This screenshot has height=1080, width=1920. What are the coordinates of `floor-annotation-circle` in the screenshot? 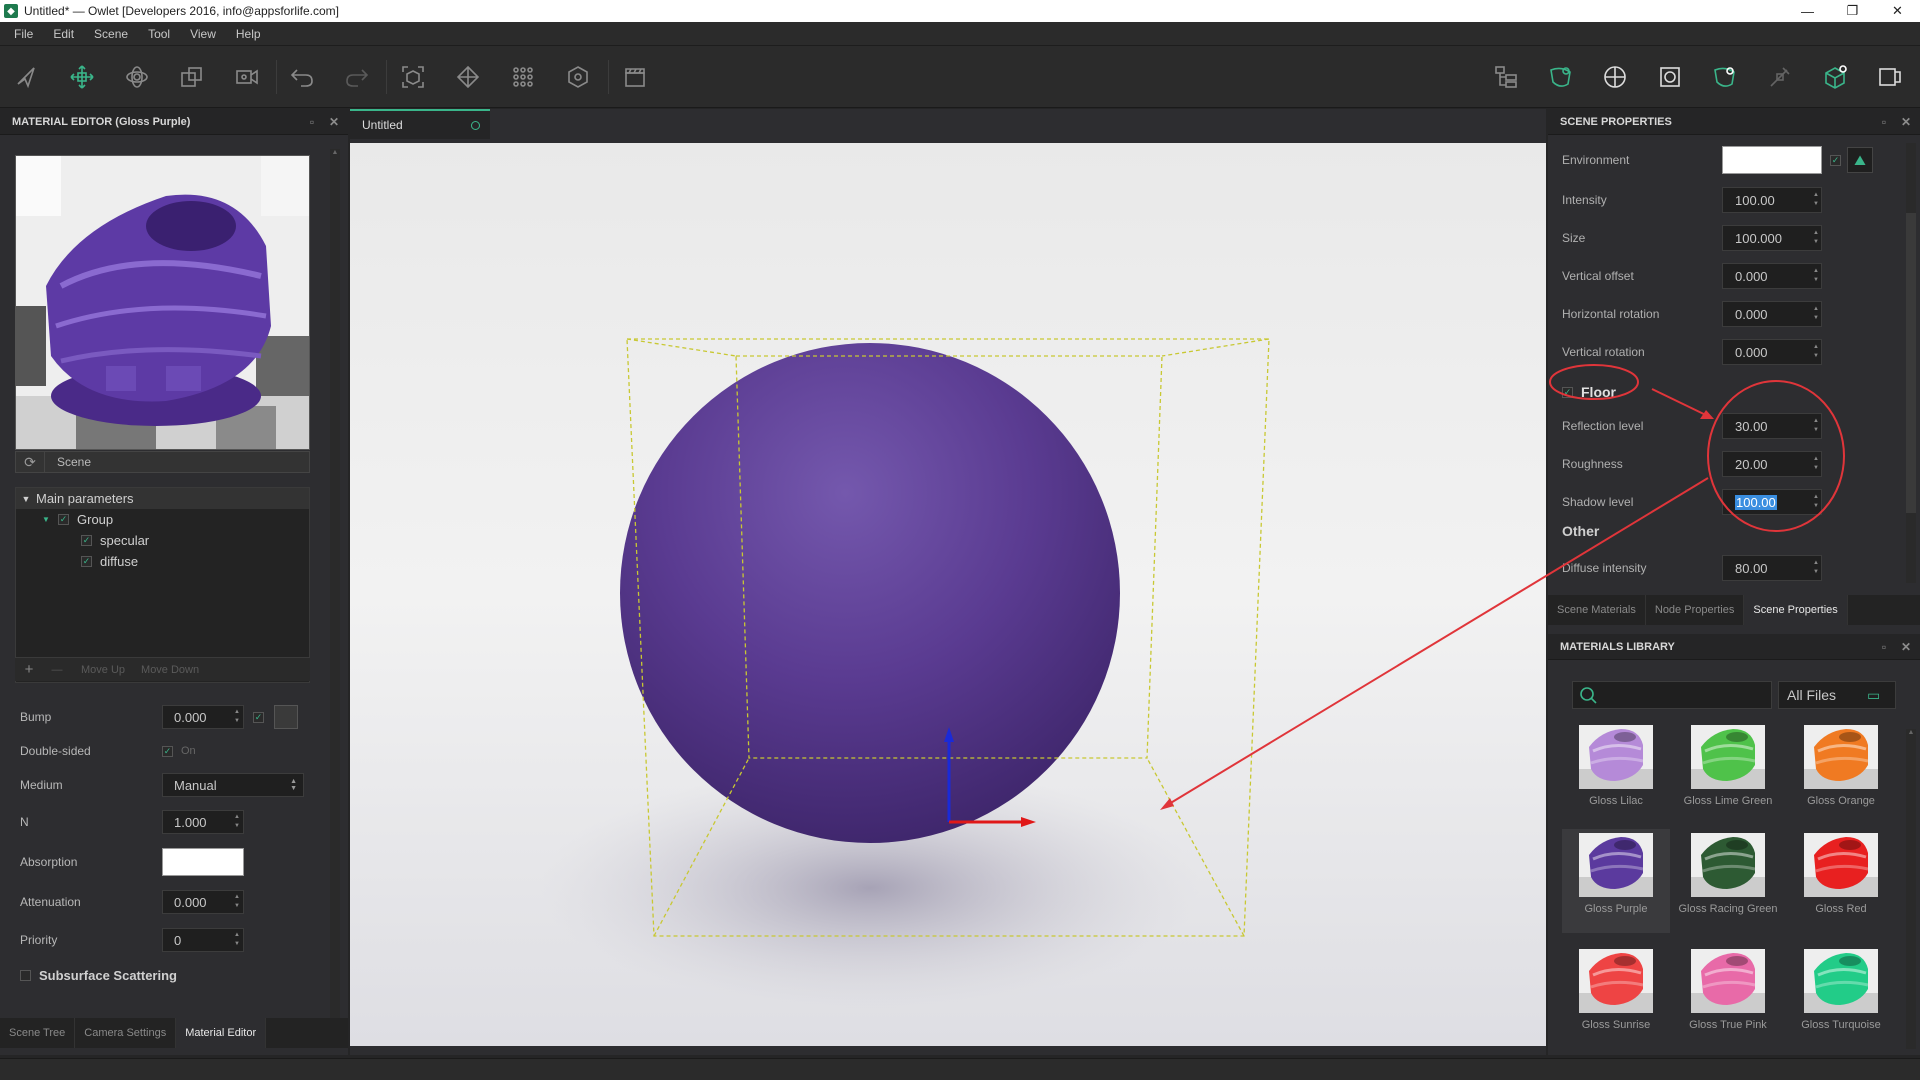 It's located at (1594, 382).